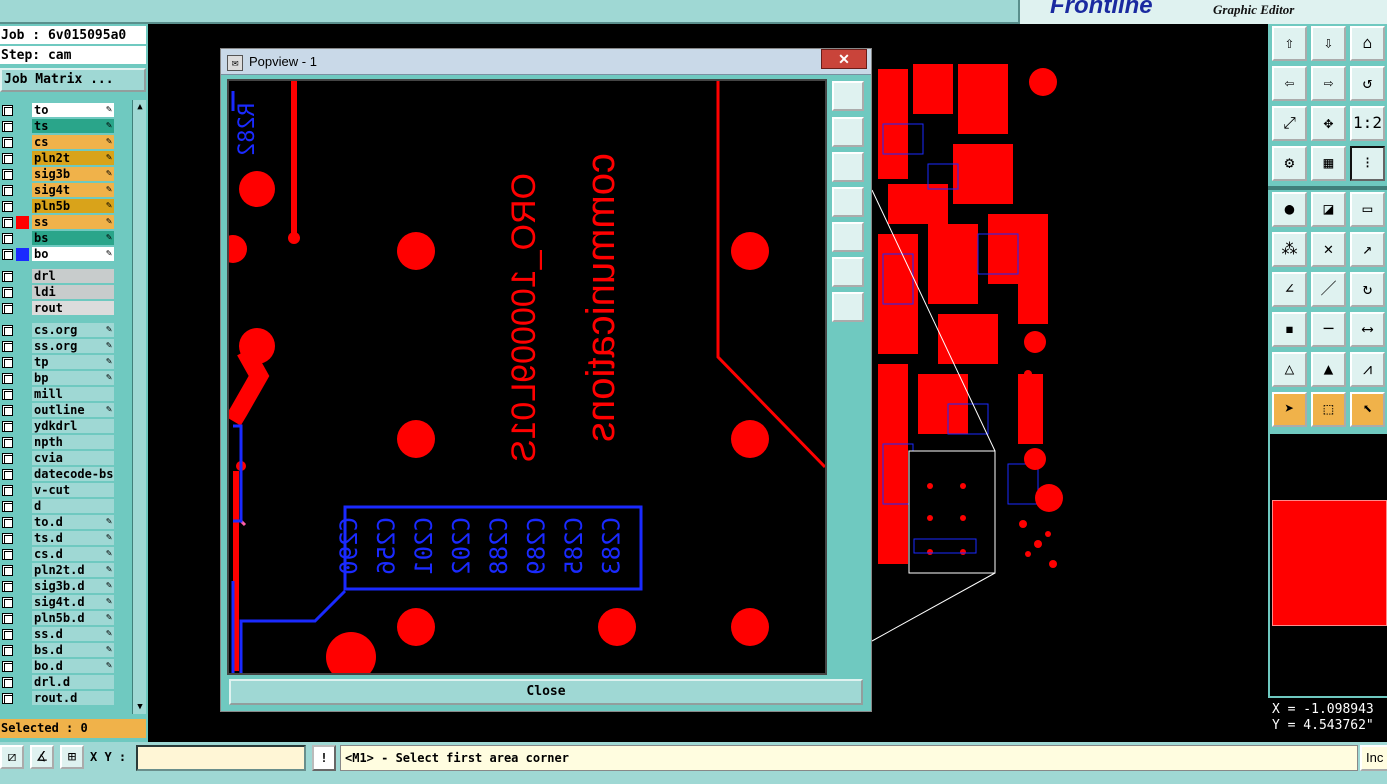 This screenshot has height=784, width=1387. What do you see at coordinates (73, 650) in the screenshot?
I see `layer-name: bs.d ✎` at bounding box center [73, 650].